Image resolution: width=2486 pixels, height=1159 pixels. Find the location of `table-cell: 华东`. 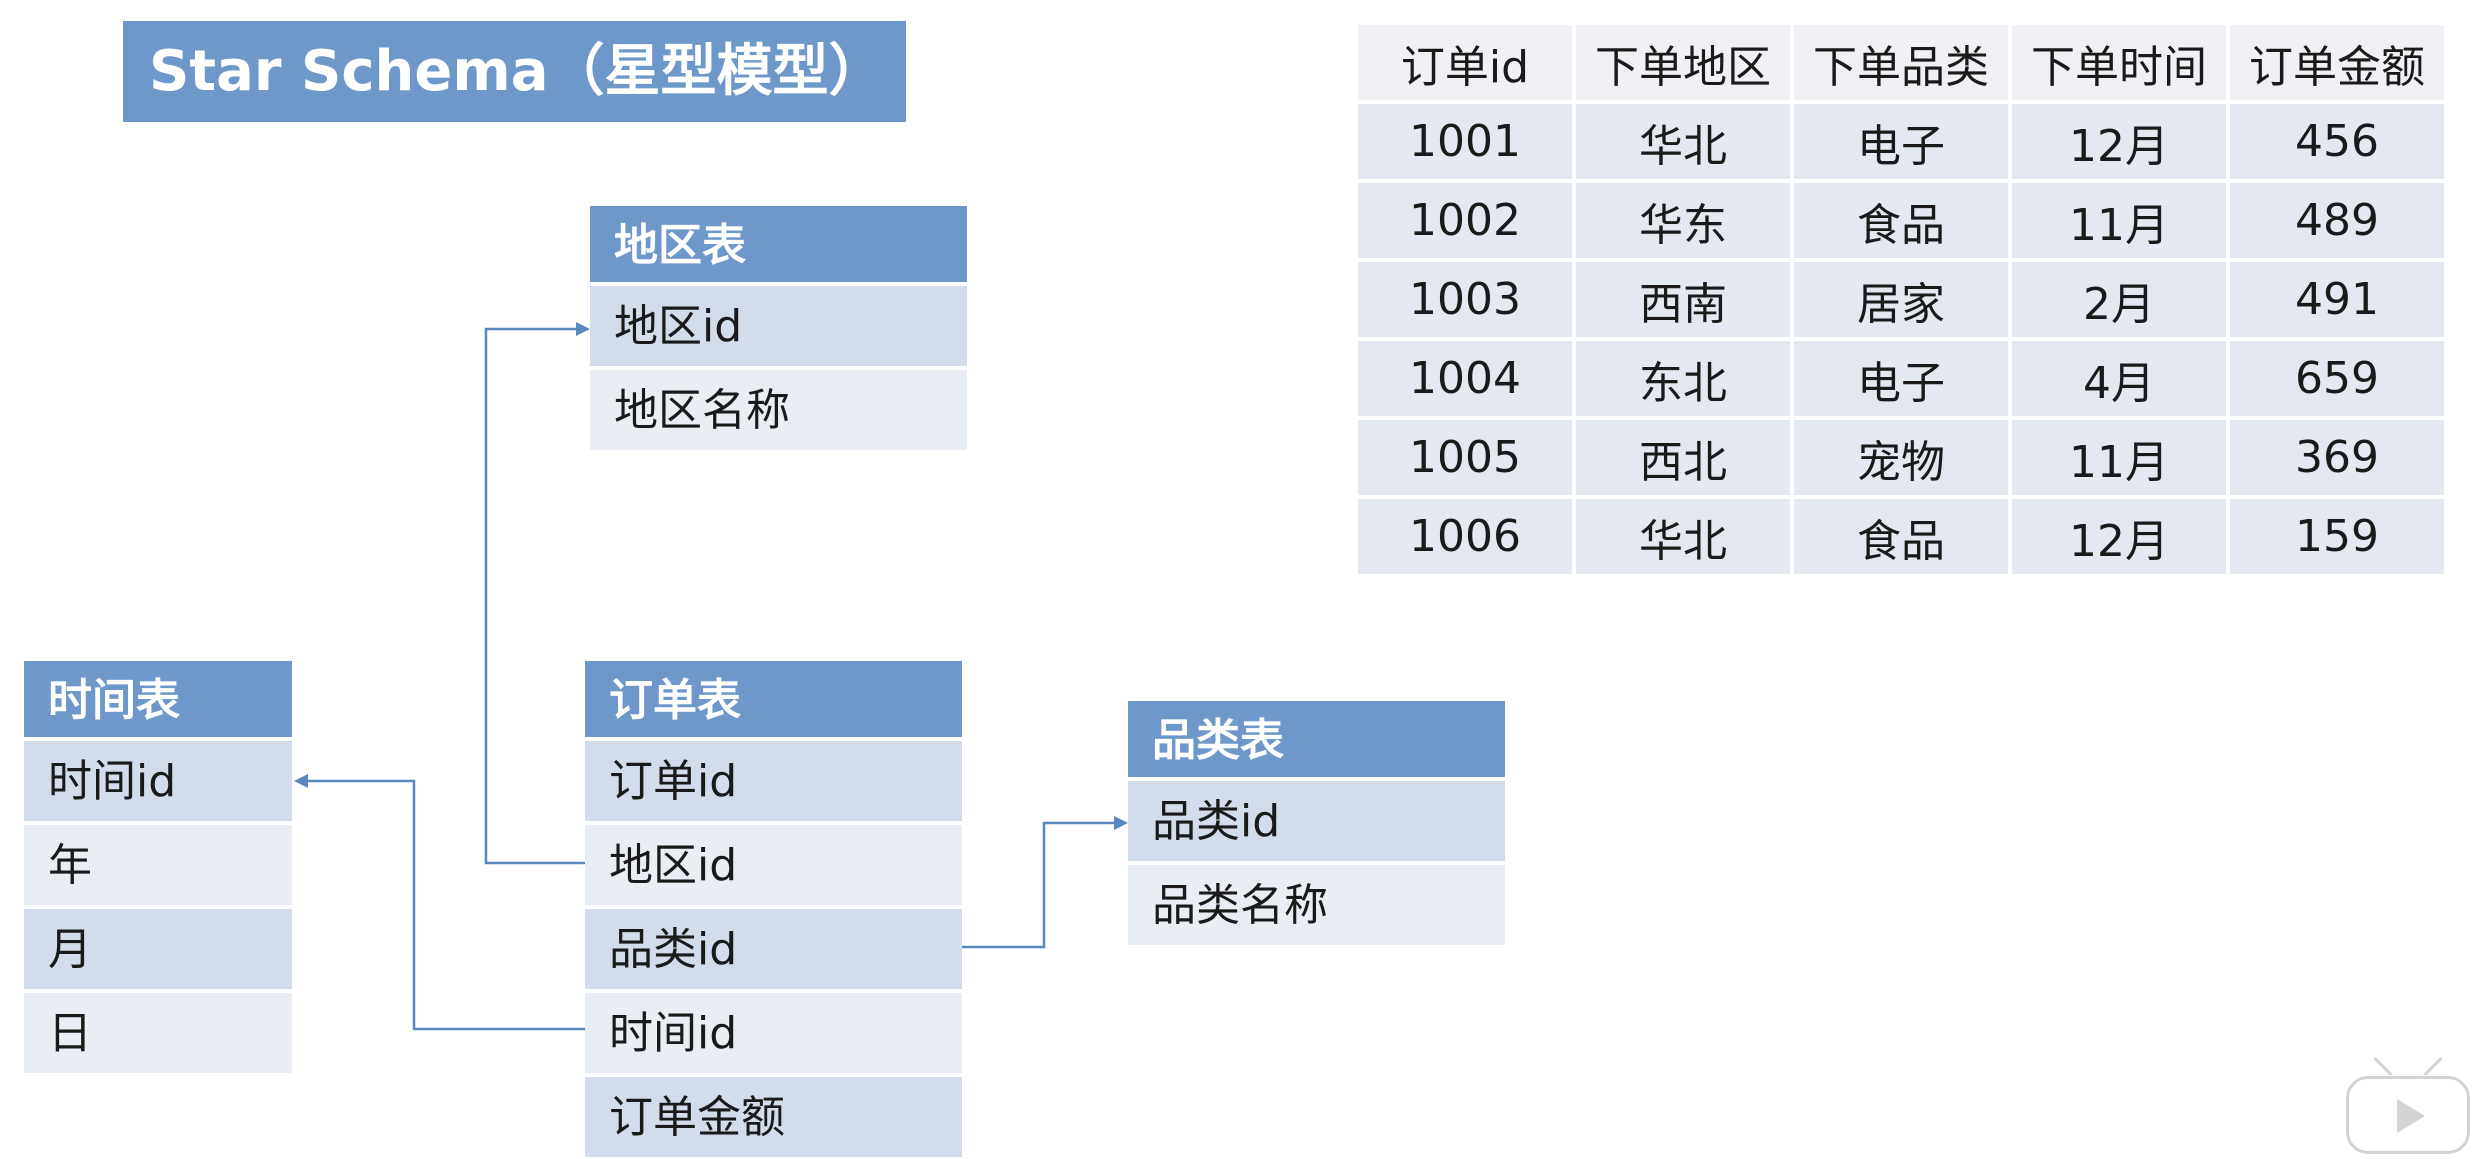

table-cell: 华东 is located at coordinates (1683, 220).